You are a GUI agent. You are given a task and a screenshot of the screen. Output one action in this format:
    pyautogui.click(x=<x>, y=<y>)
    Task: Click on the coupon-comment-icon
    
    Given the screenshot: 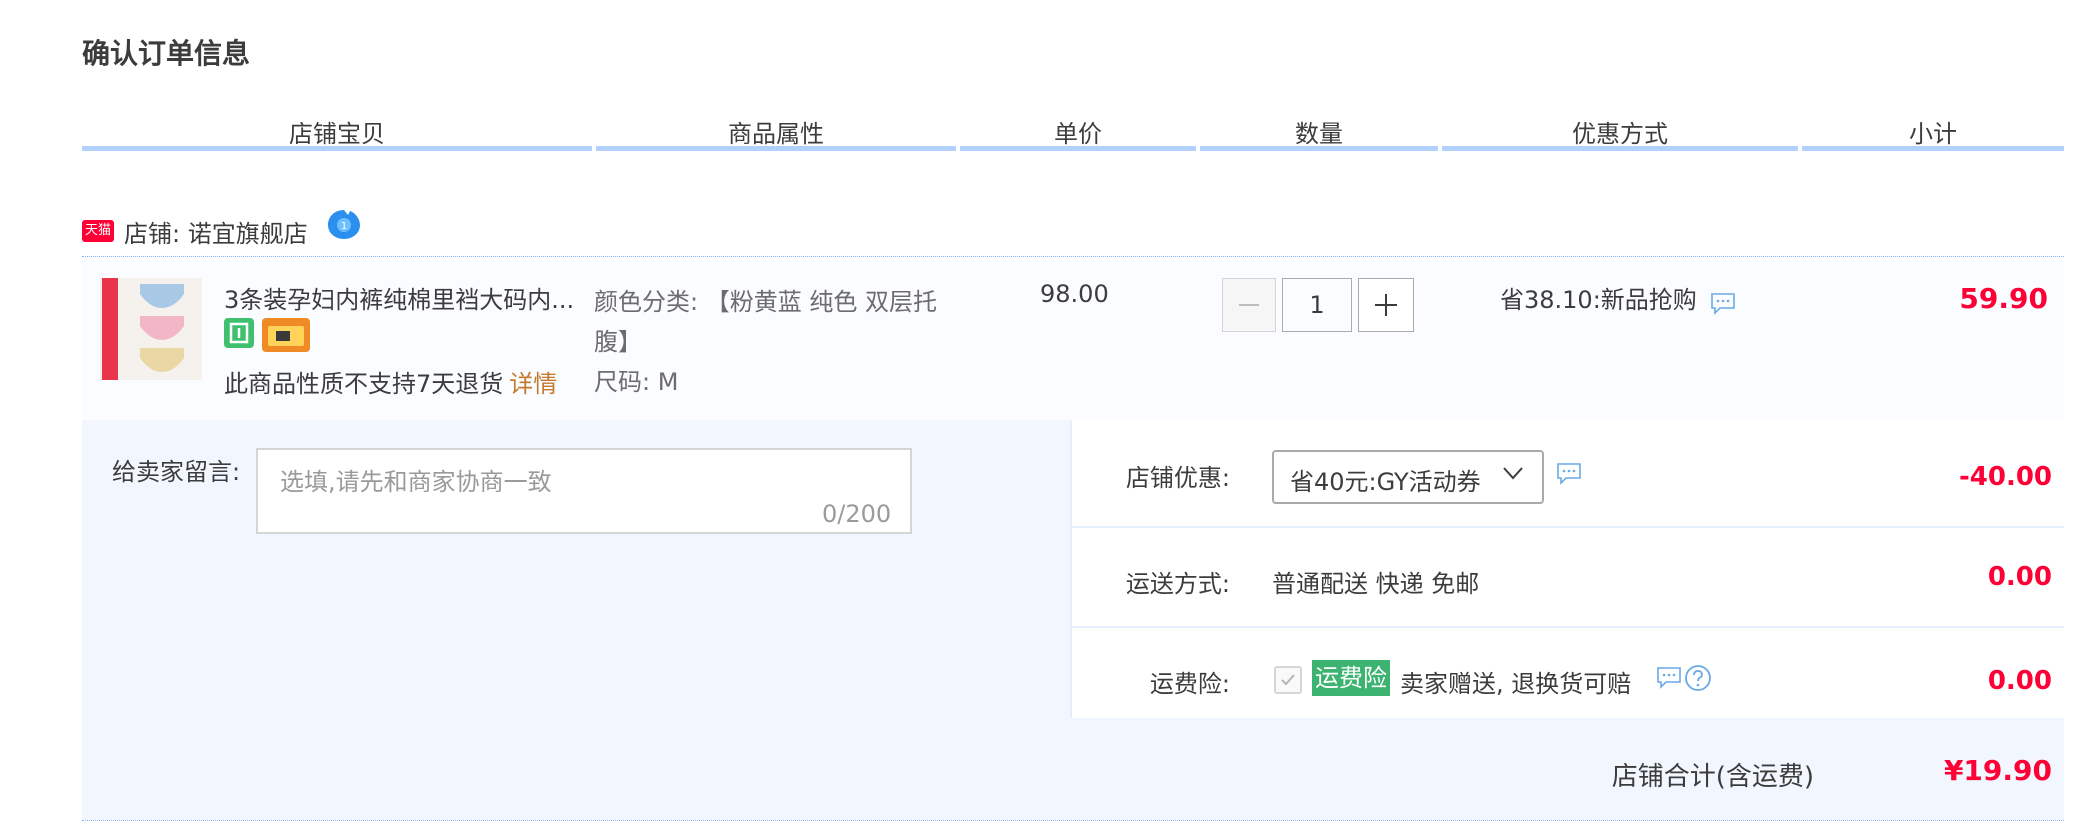 What is the action you would take?
    pyautogui.click(x=1569, y=474)
    